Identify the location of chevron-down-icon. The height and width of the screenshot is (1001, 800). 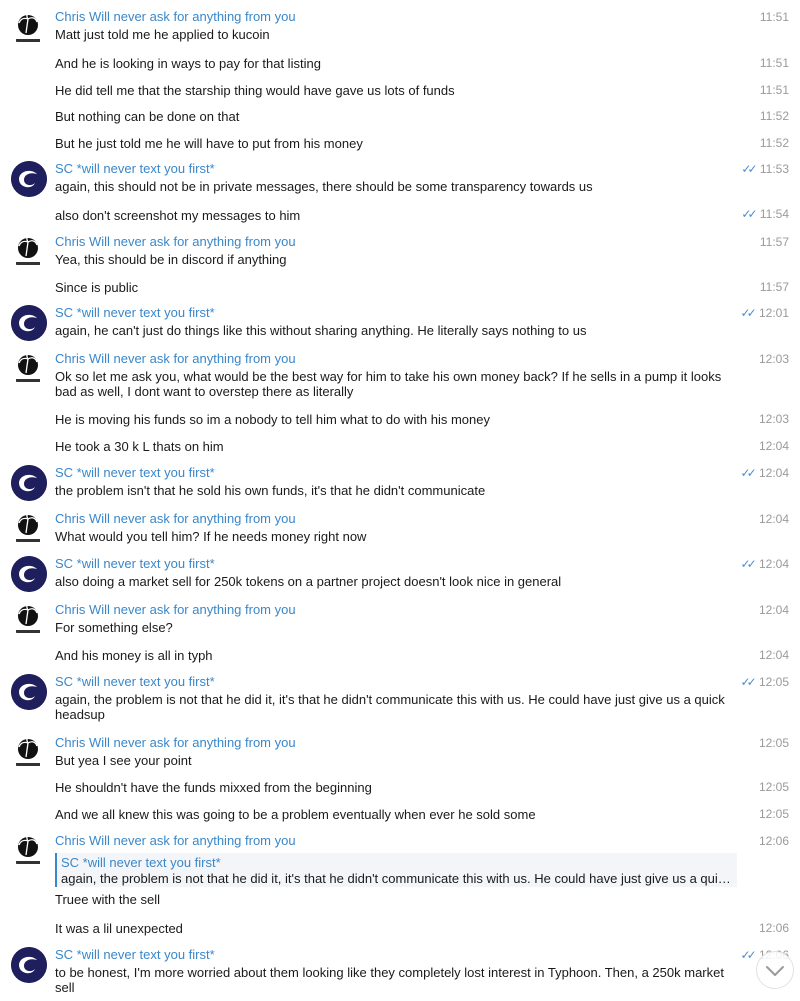
(775, 971).